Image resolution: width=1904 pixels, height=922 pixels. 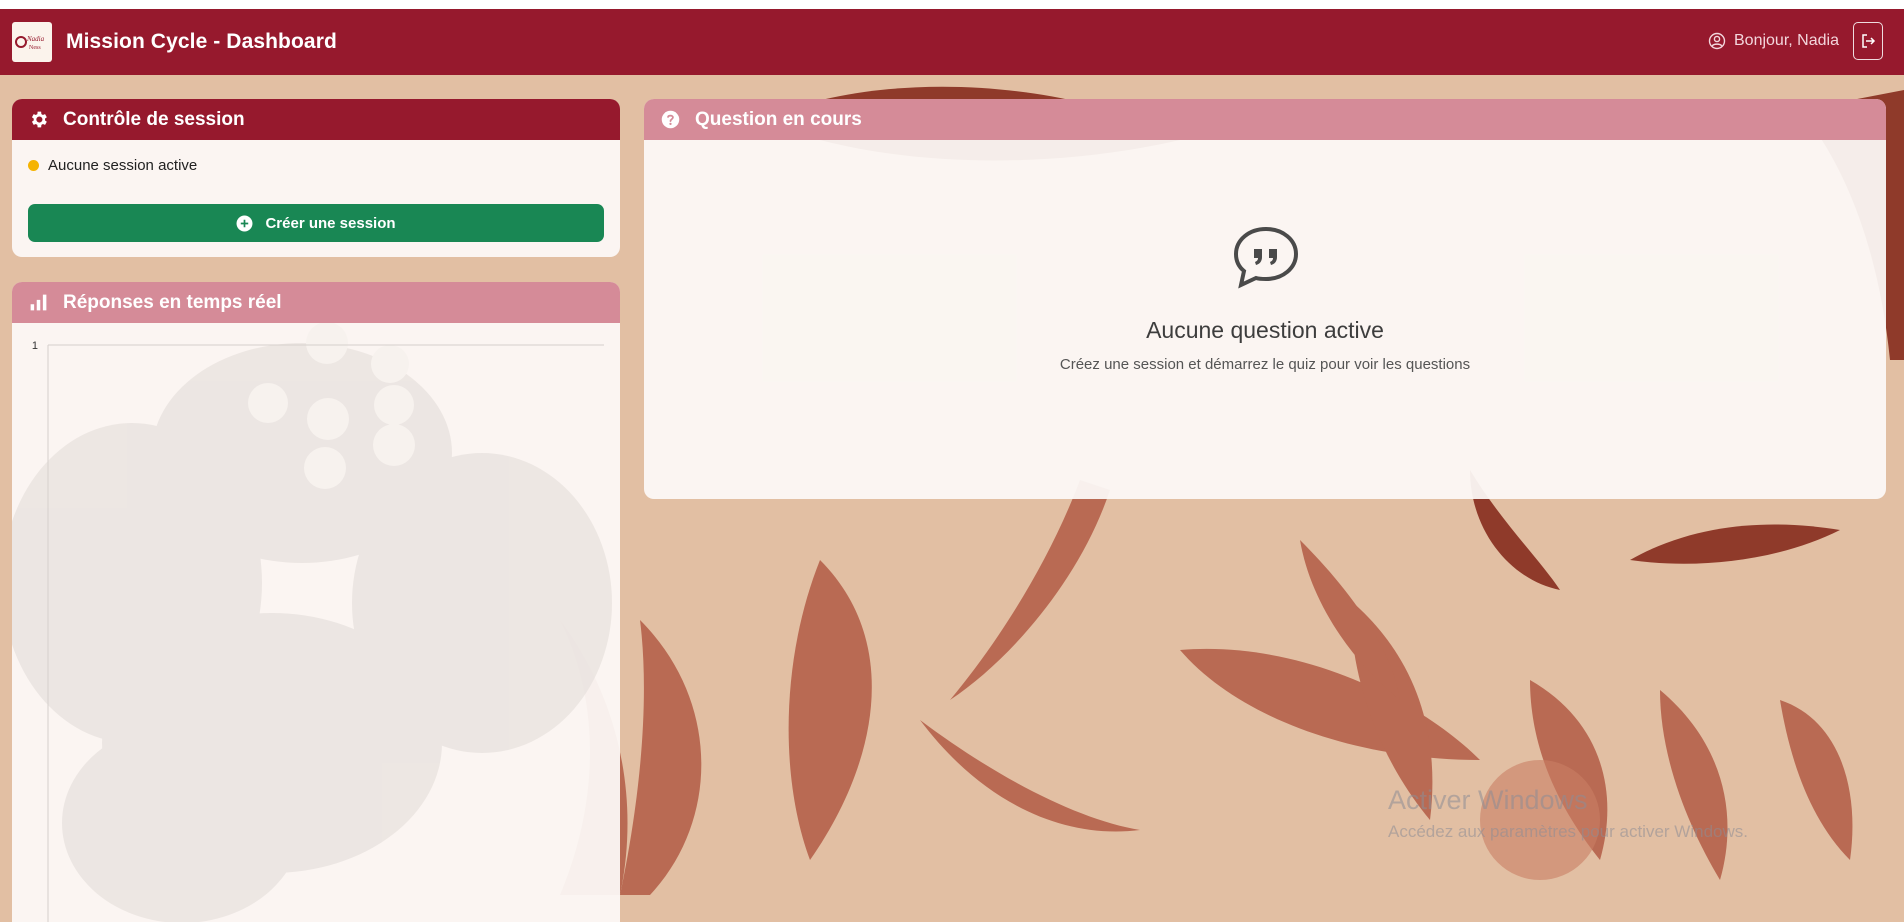 What do you see at coordinates (1717, 41) in the screenshot?
I see `user-circle-icon` at bounding box center [1717, 41].